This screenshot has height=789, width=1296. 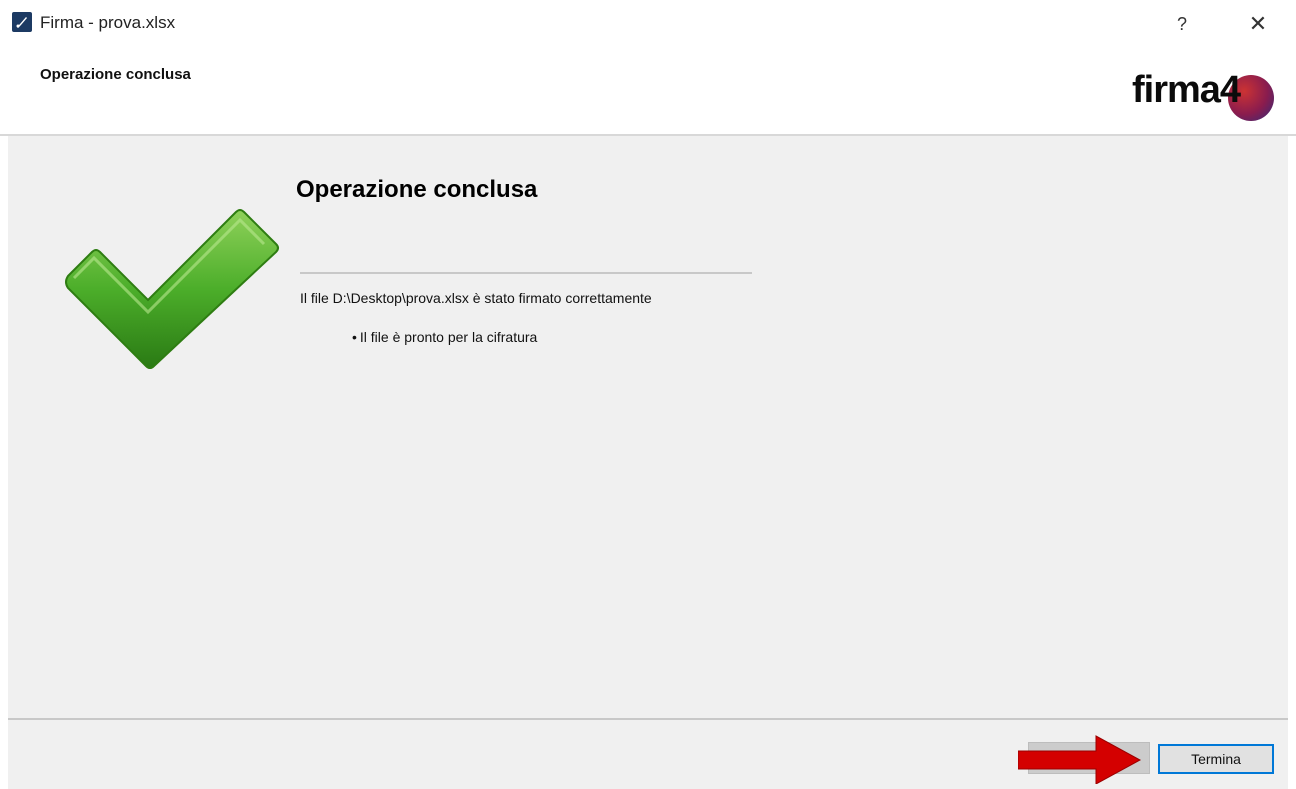 What do you see at coordinates (526, 273) in the screenshot?
I see `separator` at bounding box center [526, 273].